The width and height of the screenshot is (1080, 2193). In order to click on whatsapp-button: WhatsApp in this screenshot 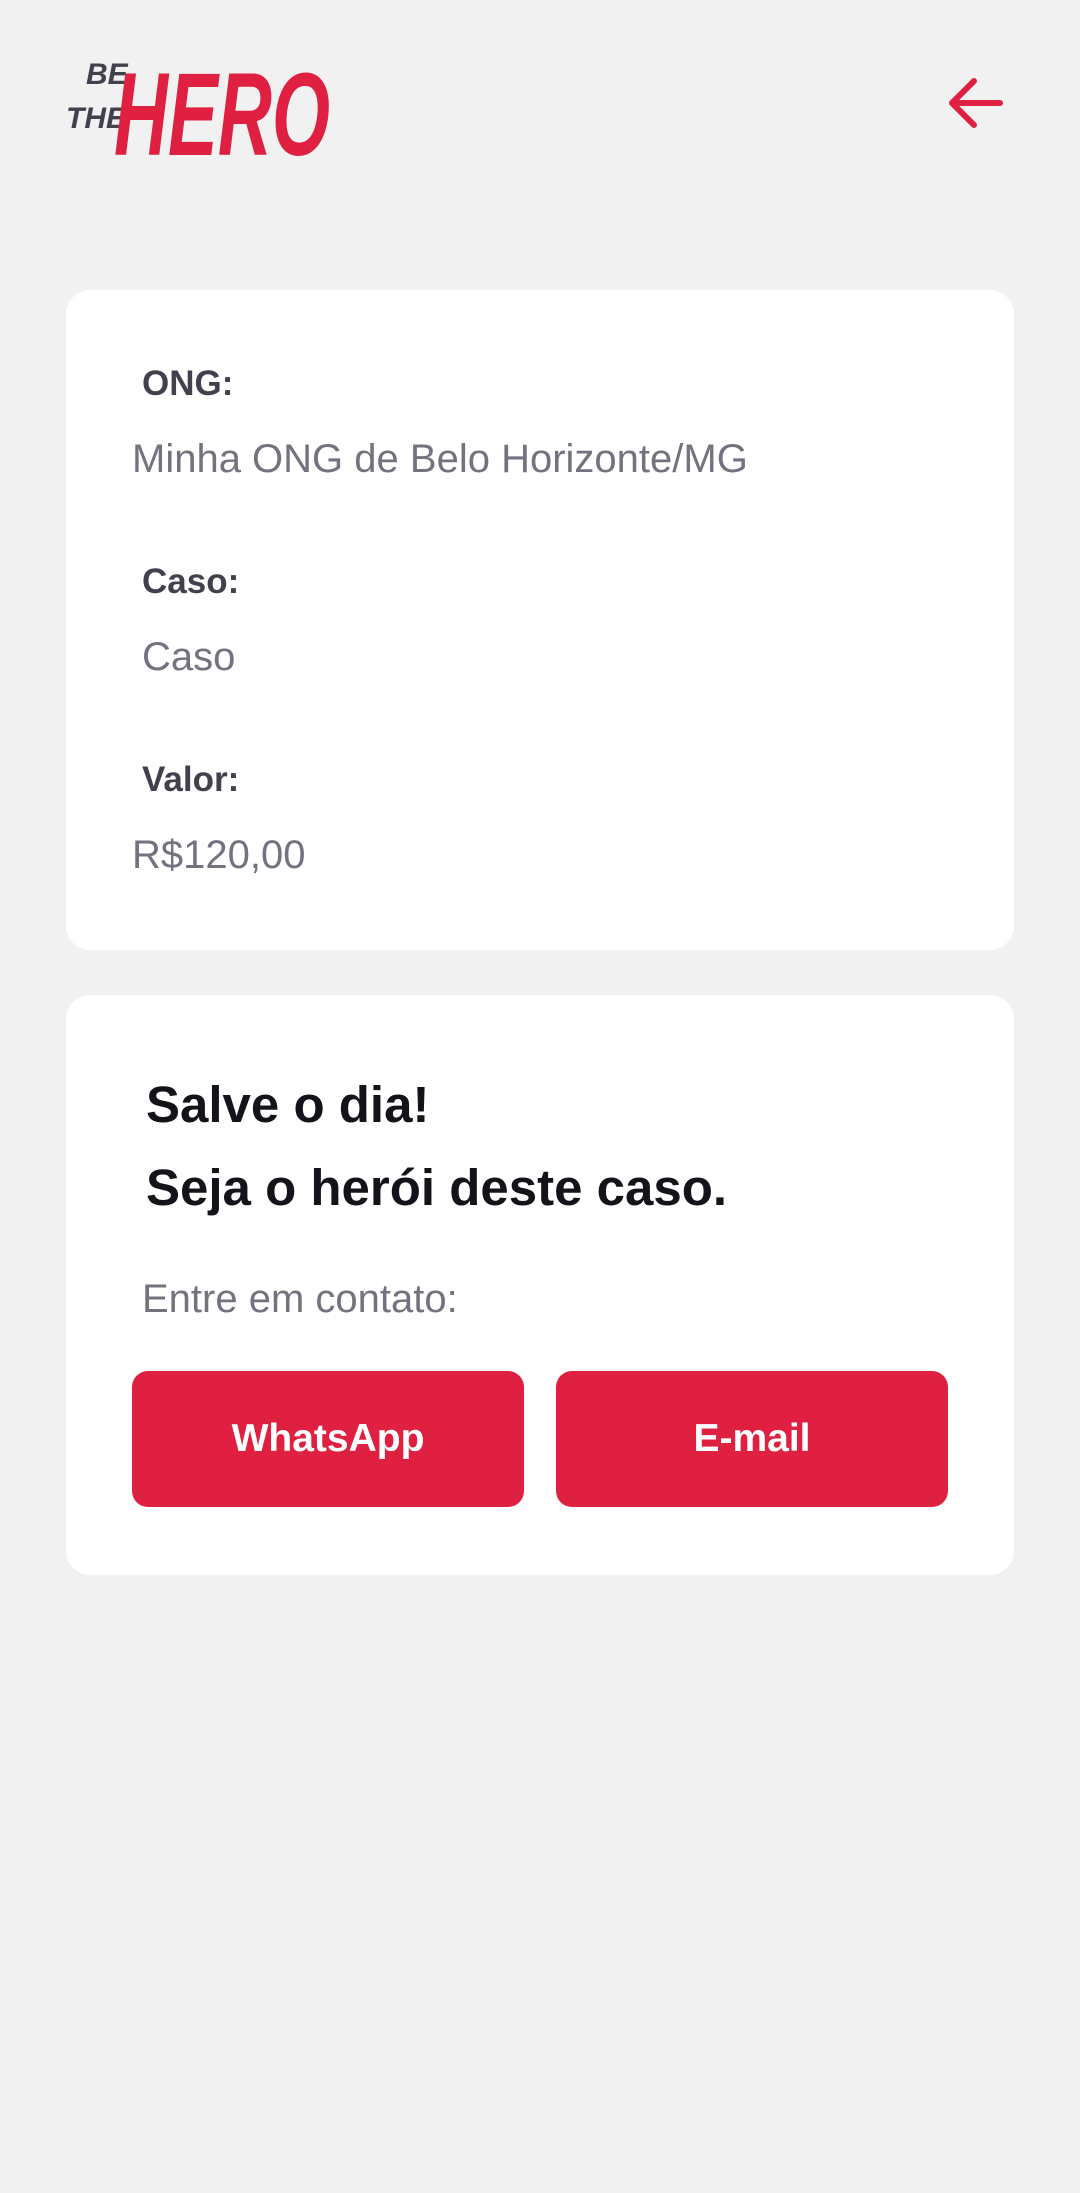, I will do `click(328, 1439)`.